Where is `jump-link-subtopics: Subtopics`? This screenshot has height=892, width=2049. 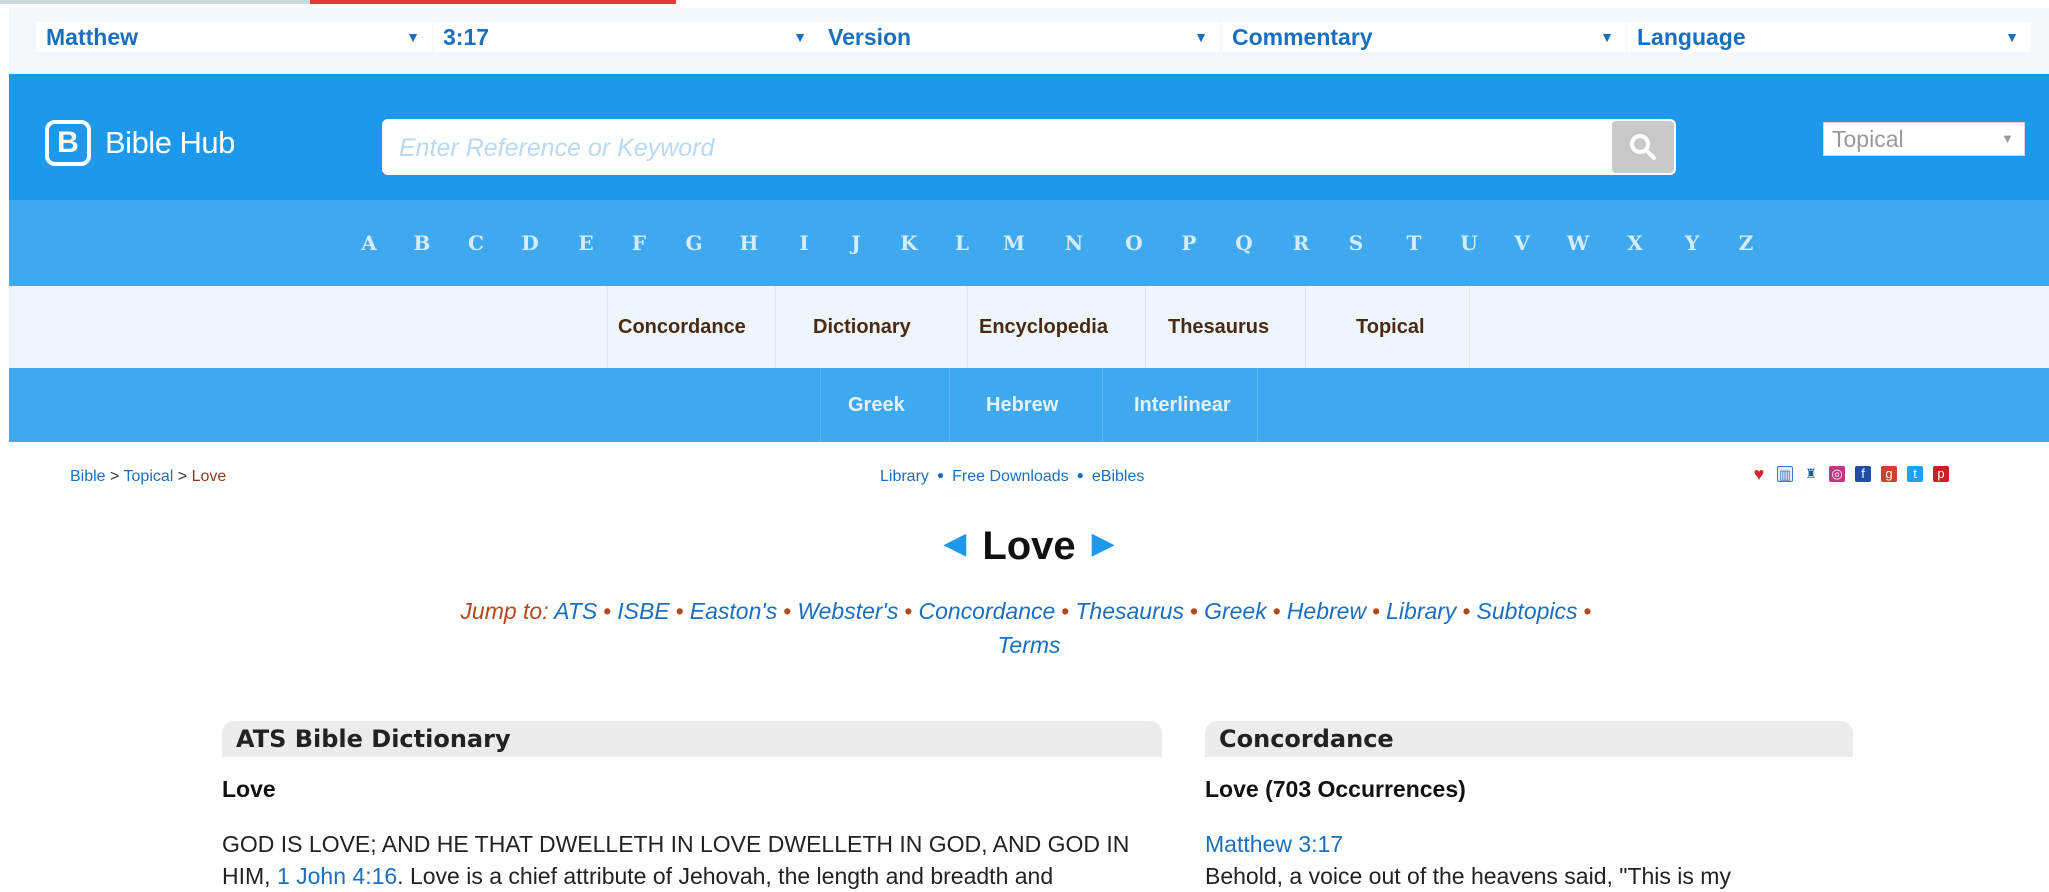
jump-link-subtopics: Subtopics is located at coordinates (1527, 611).